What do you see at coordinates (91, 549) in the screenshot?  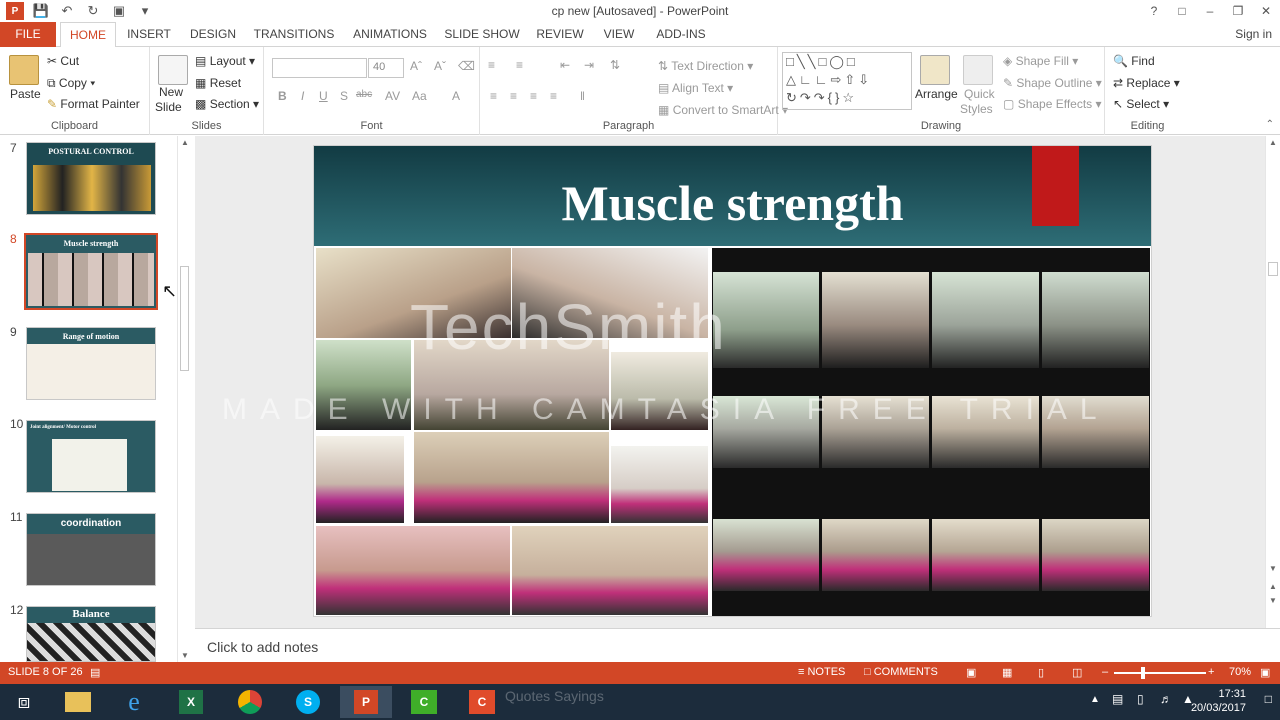 I see `slide-thumbnail-11: coordination` at bounding box center [91, 549].